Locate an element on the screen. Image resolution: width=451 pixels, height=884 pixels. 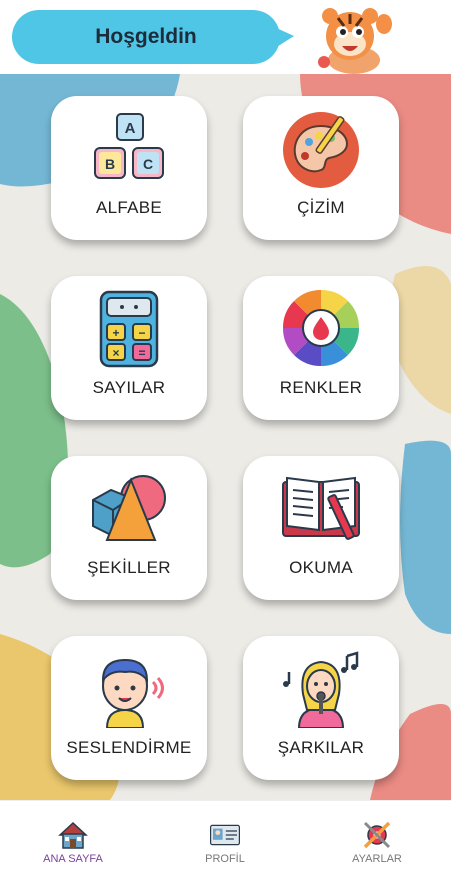
svg-text: C is located at coordinates (148, 164).